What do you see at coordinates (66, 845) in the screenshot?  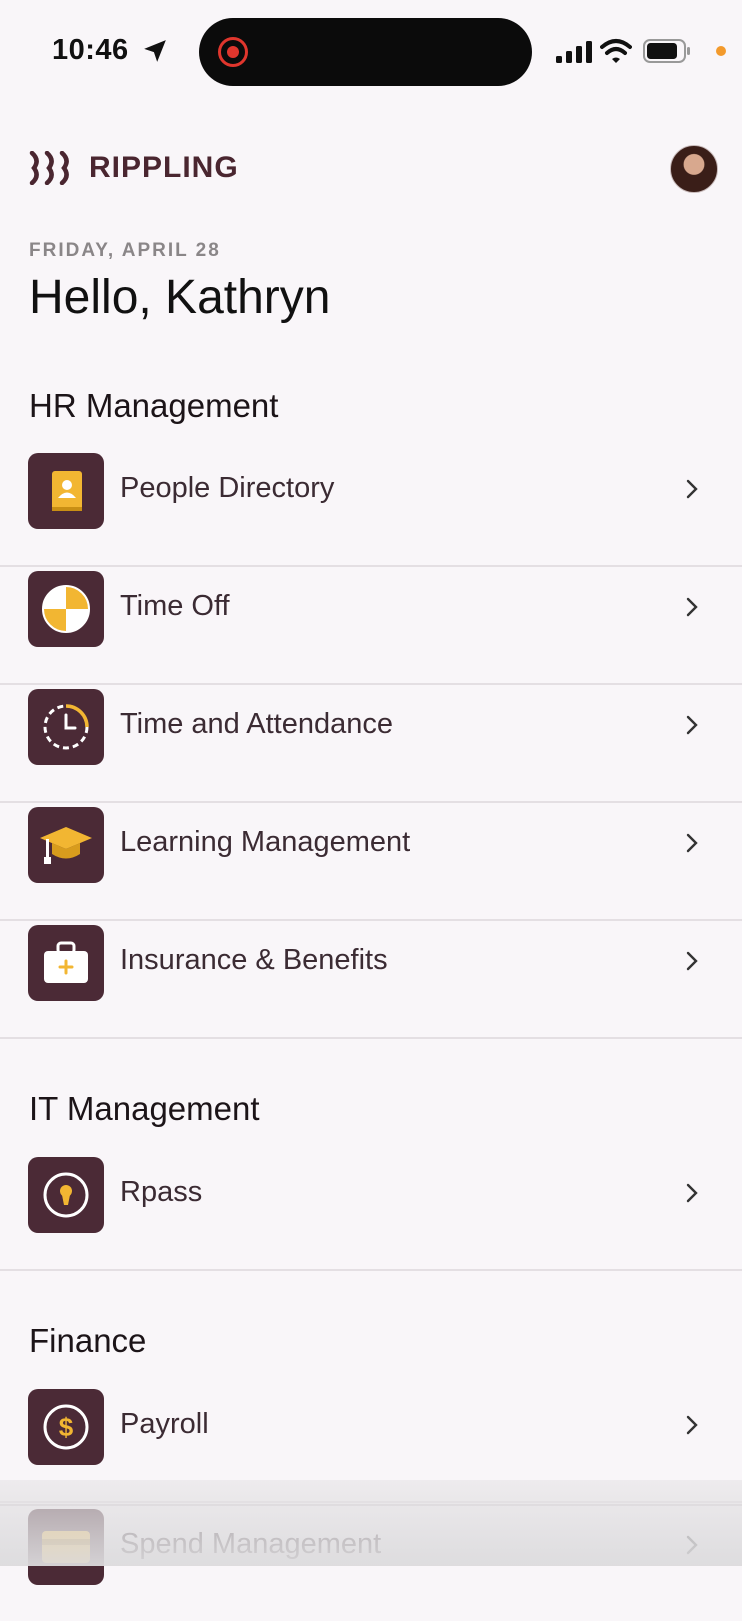 I see `graduation-cap-icon` at bounding box center [66, 845].